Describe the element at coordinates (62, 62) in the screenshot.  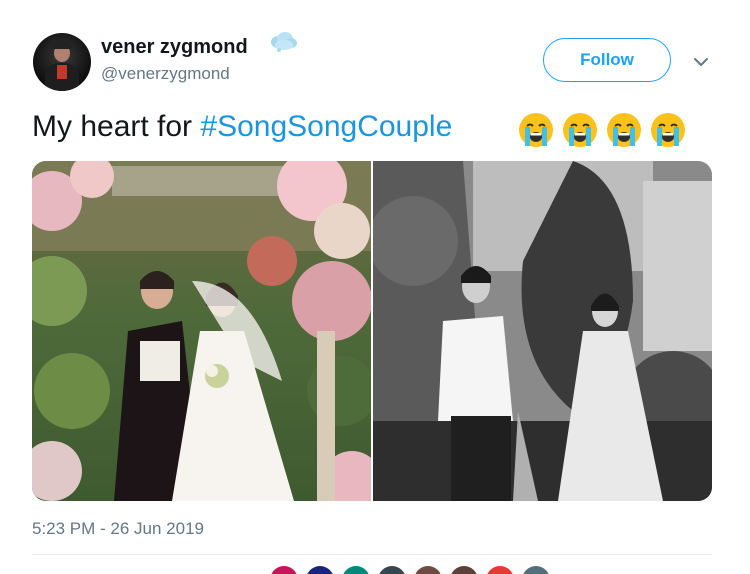
I see `avatar` at that location.